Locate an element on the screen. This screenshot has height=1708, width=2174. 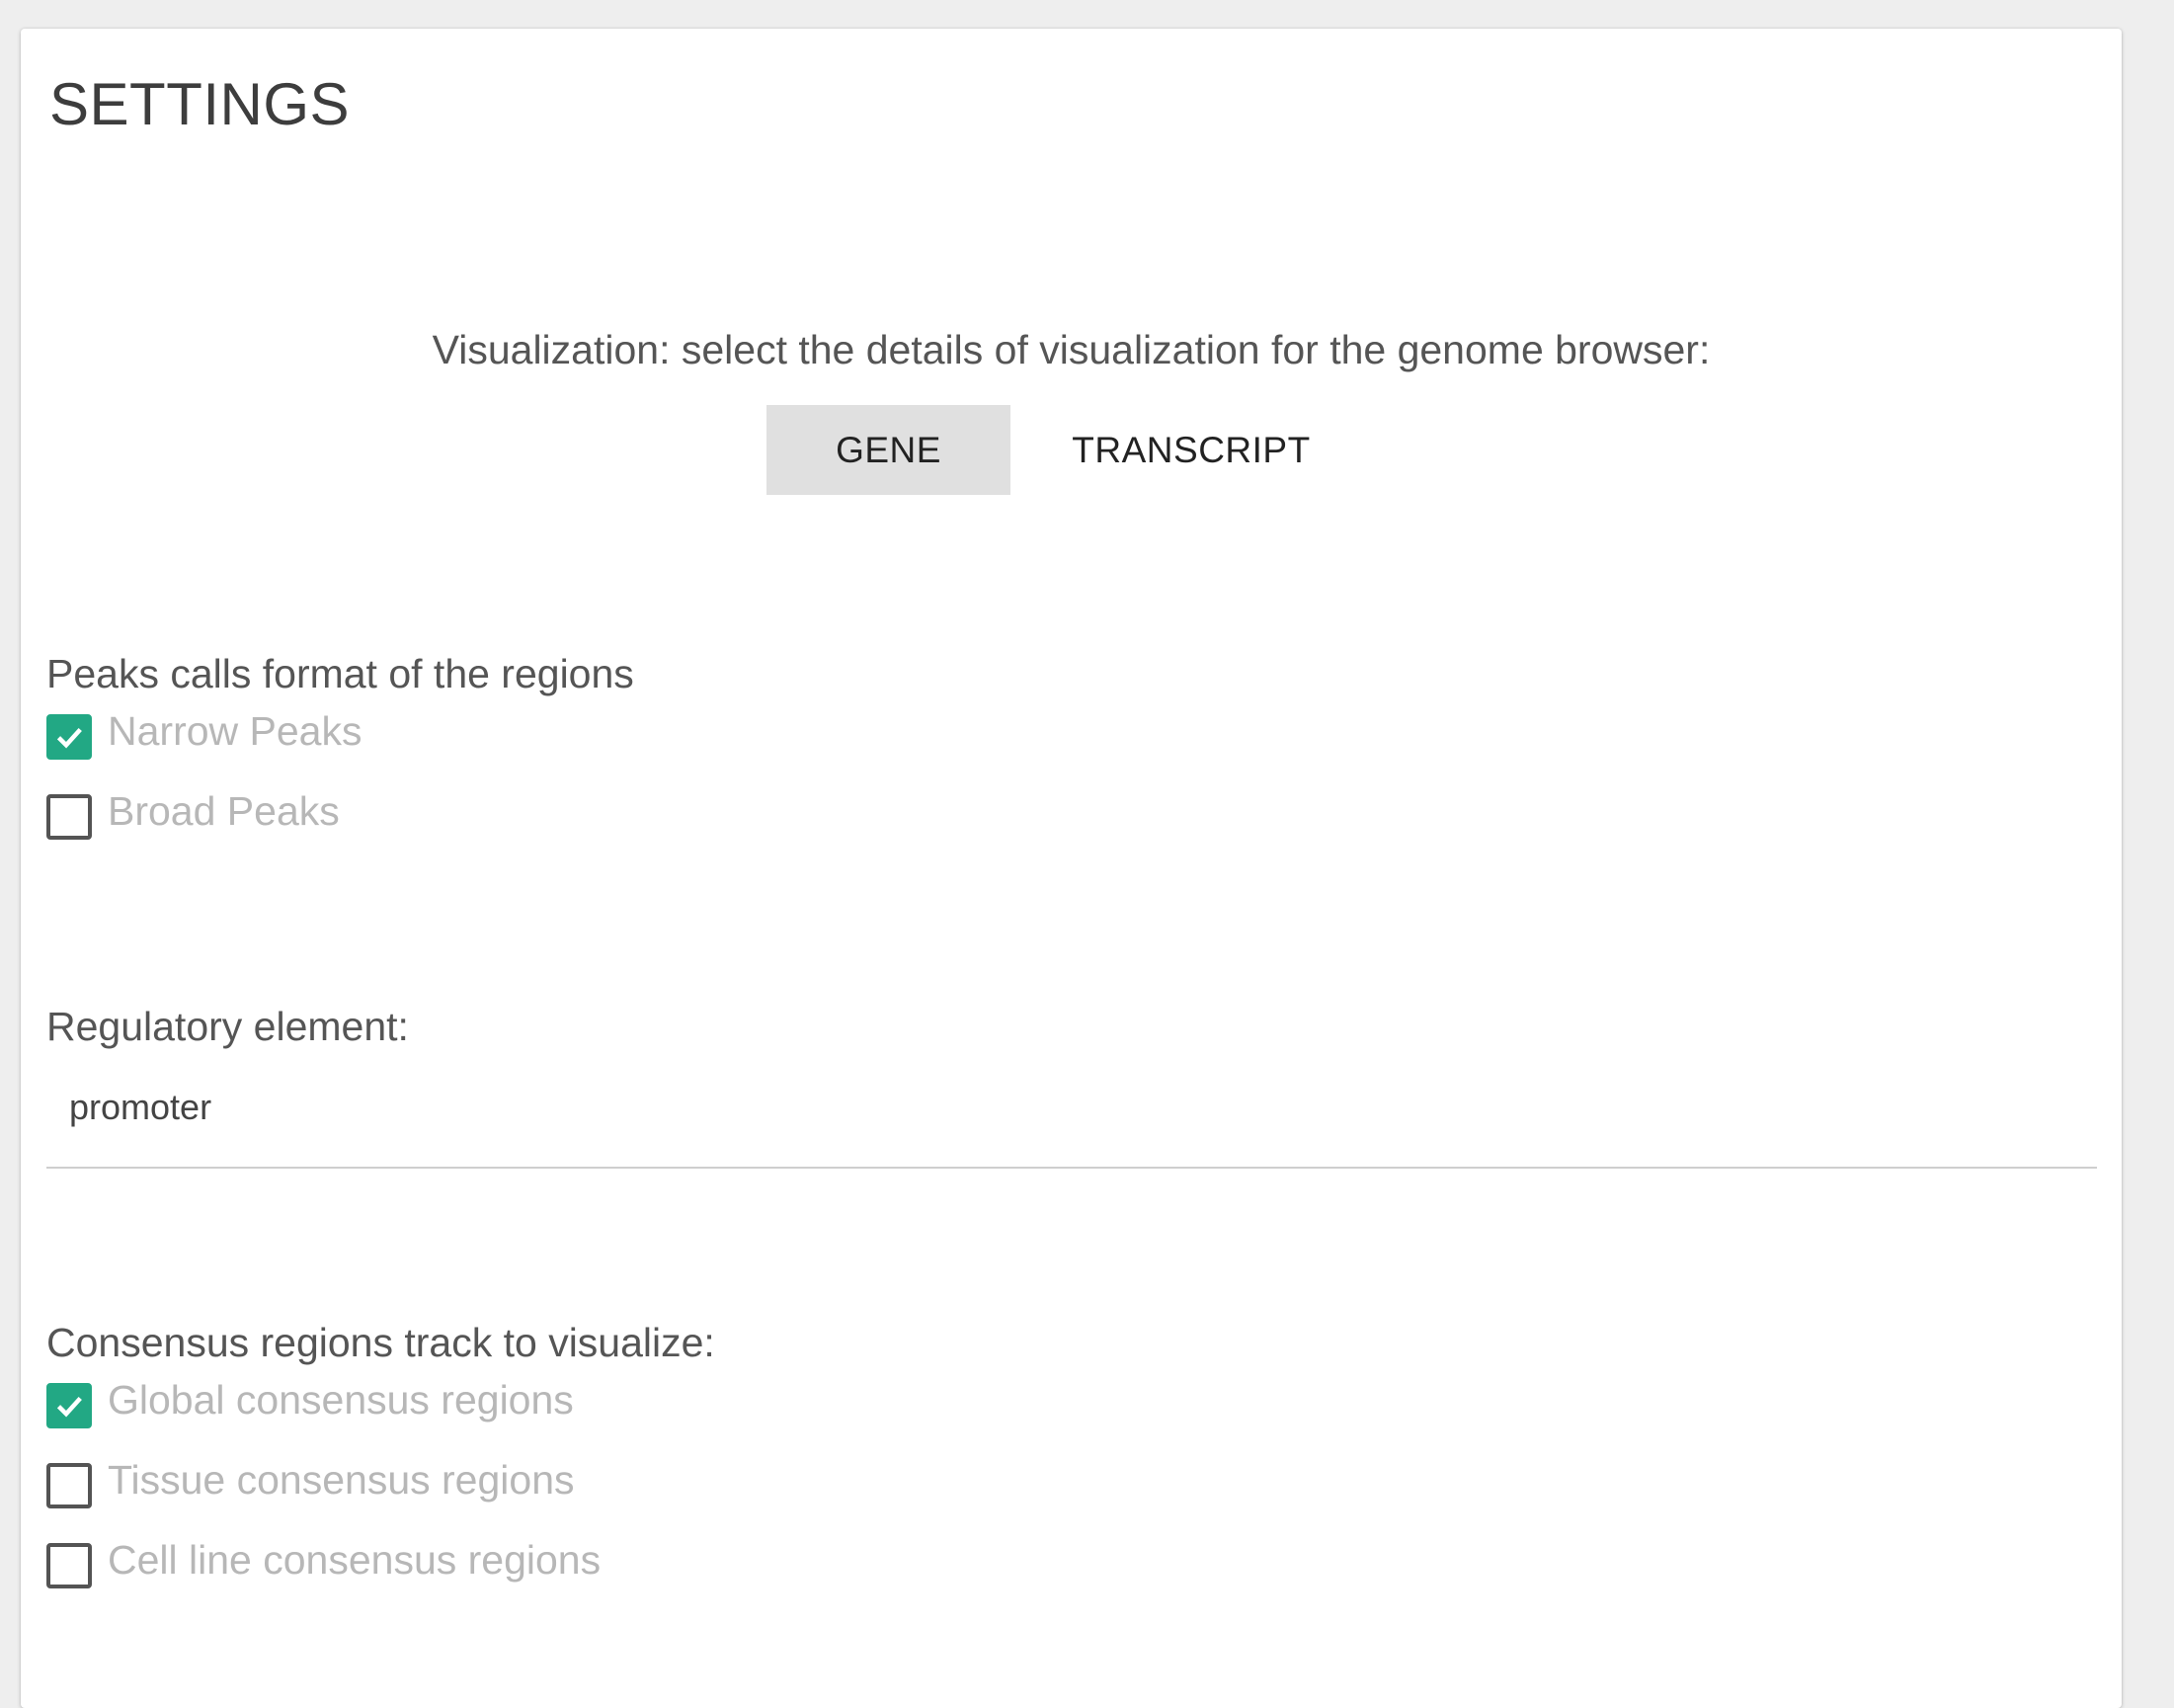
global-consensus-option: Global consensus regions is located at coordinates (310, 1403).